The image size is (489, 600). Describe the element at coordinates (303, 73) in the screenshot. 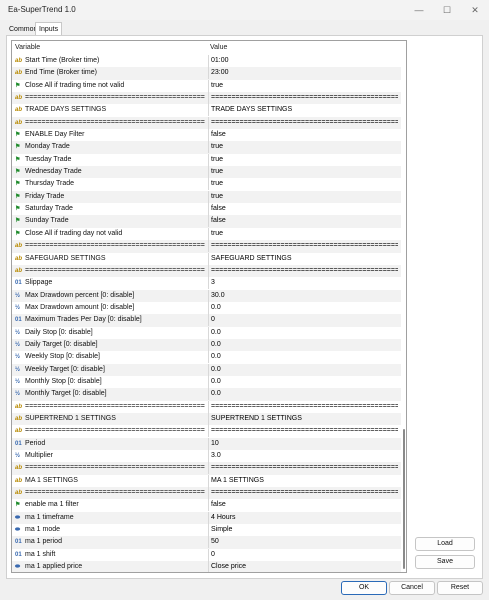

I see `param-value-cell: 23:00` at that location.